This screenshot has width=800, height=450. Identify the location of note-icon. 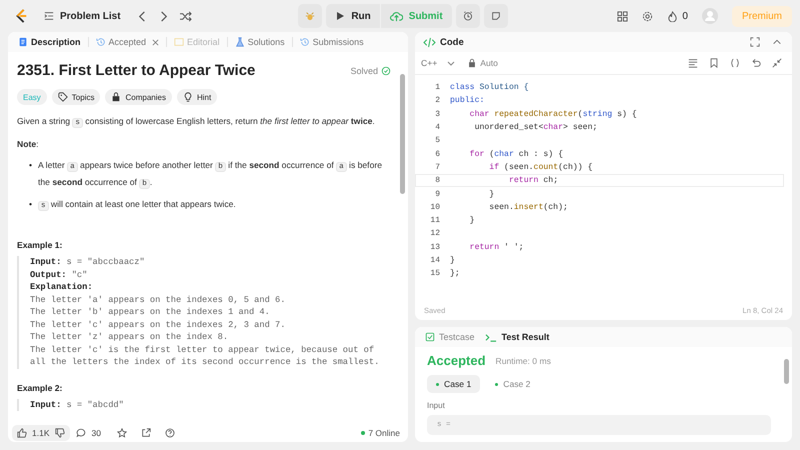
(495, 16).